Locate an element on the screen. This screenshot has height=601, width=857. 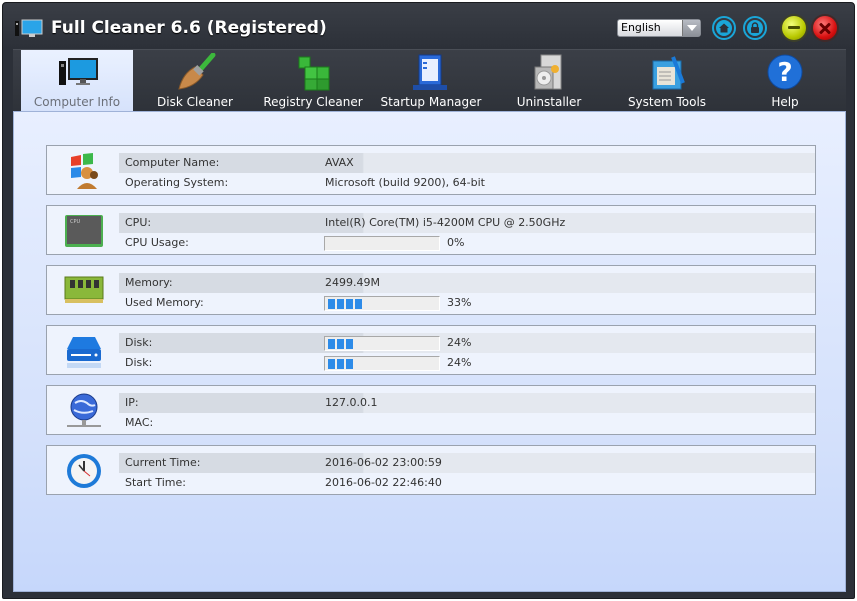
tab-disk-cleaner: Disk Cleaner is located at coordinates (195, 81).